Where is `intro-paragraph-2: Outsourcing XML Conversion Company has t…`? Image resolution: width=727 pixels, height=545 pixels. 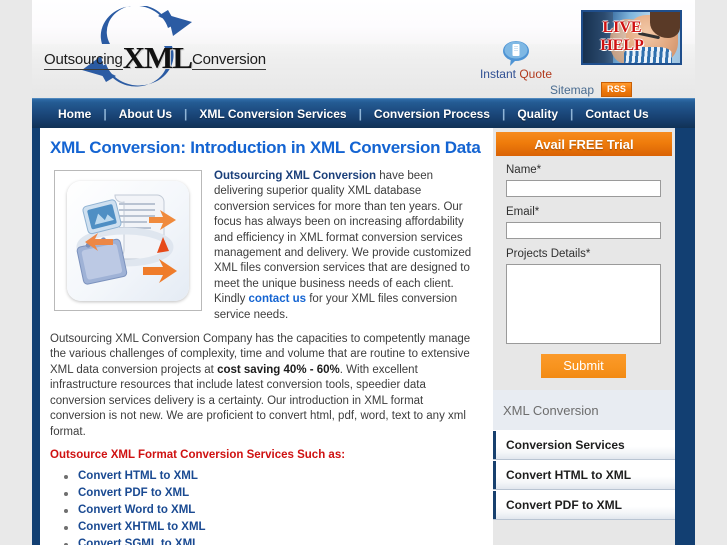 intro-paragraph-2: Outsourcing XML Conversion Company has t… is located at coordinates (264, 386).